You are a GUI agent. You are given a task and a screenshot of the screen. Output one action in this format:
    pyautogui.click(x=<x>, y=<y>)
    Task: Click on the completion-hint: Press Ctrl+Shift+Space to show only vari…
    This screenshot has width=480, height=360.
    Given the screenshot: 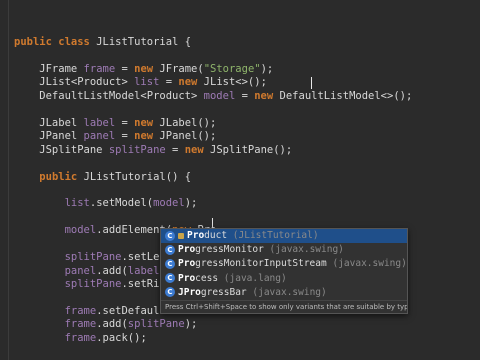 What is the action you would take?
    pyautogui.click(x=286, y=306)
    